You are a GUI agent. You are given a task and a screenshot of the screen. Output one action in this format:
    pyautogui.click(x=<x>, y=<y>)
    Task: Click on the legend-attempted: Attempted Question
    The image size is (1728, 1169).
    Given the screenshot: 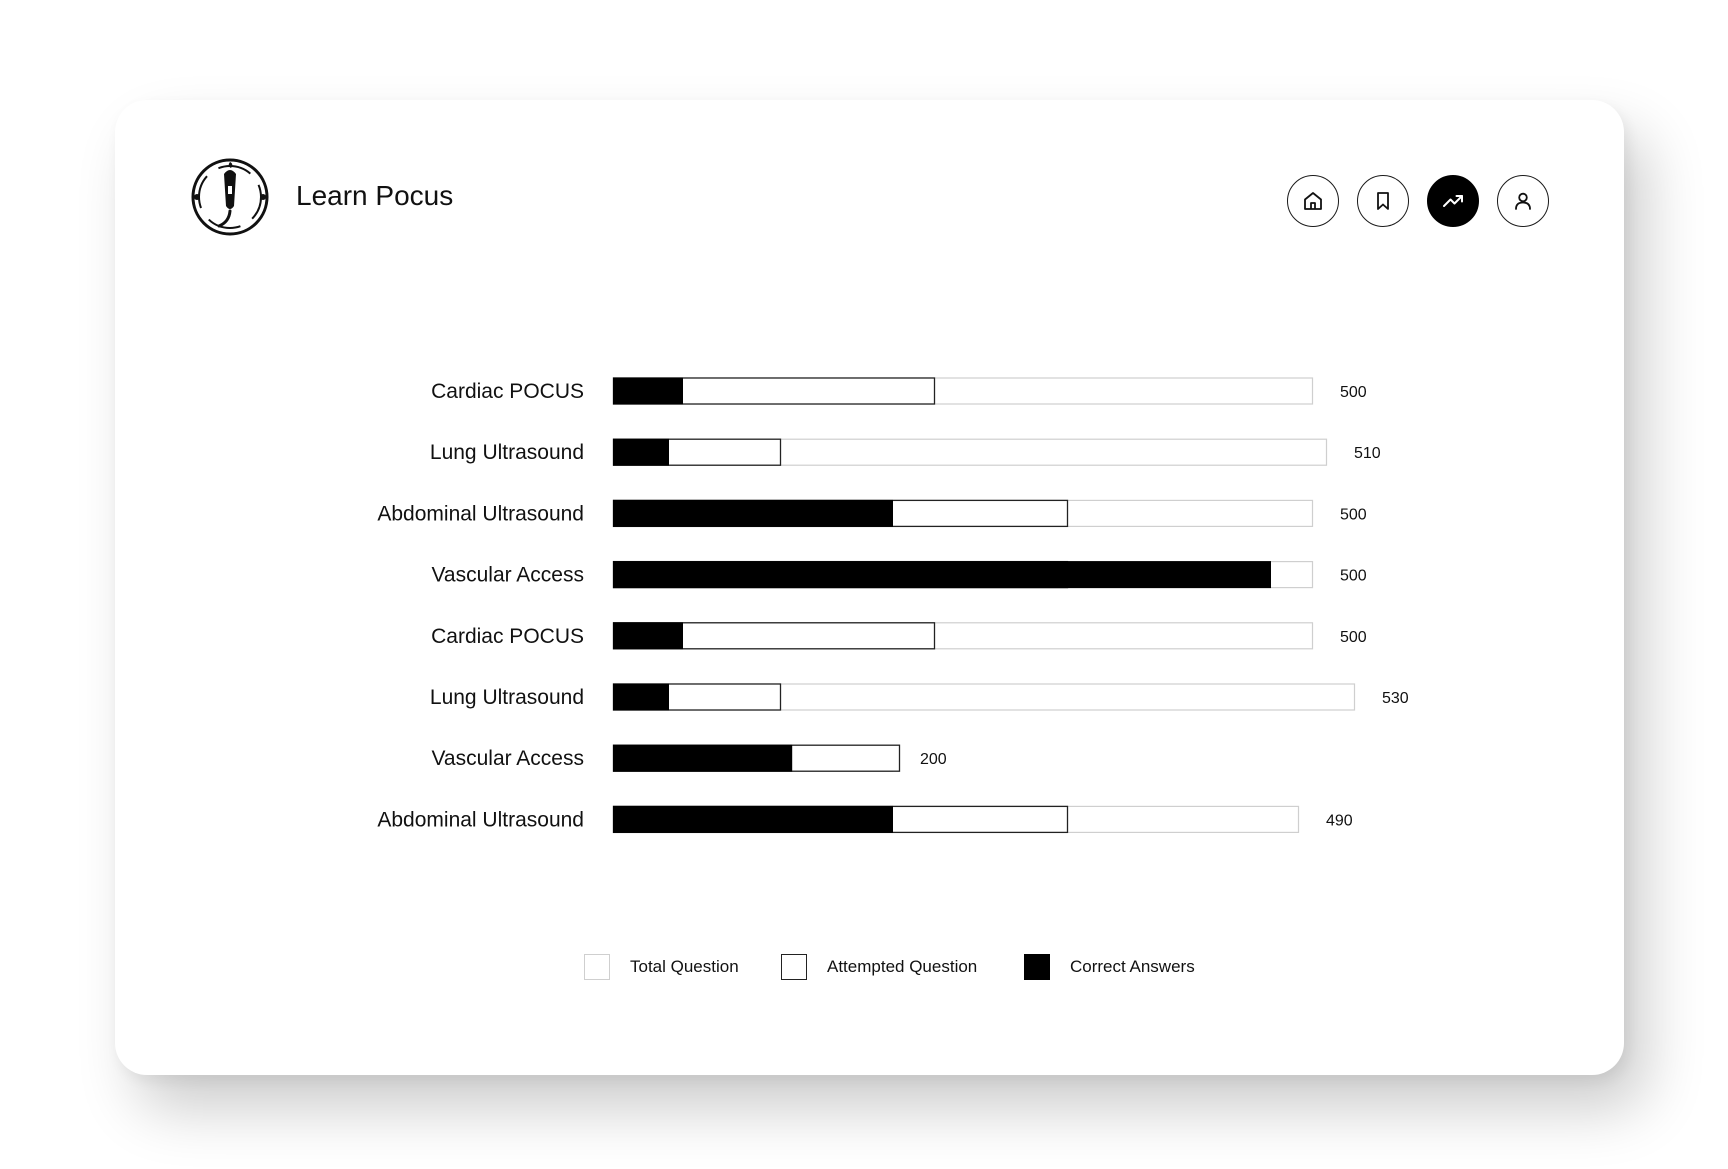 What is the action you would take?
    pyautogui.click(x=879, y=967)
    